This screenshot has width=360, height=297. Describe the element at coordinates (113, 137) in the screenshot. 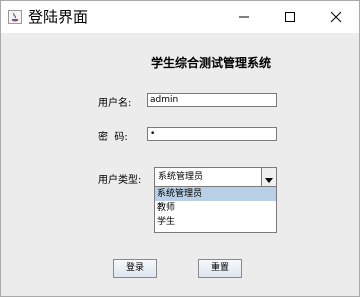

I see `password-label: 密 码:` at that location.